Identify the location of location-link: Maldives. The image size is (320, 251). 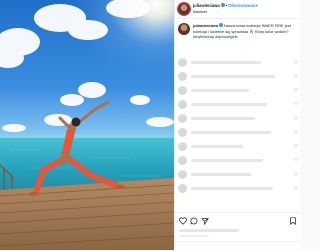
(200, 12).